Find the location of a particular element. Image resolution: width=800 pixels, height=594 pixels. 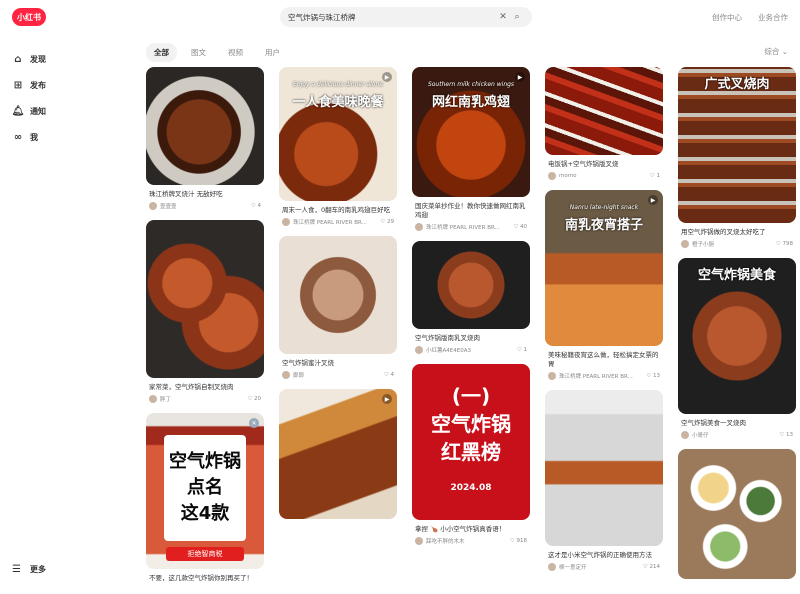

author-name: 柳一意定开 is located at coordinates (599, 567).